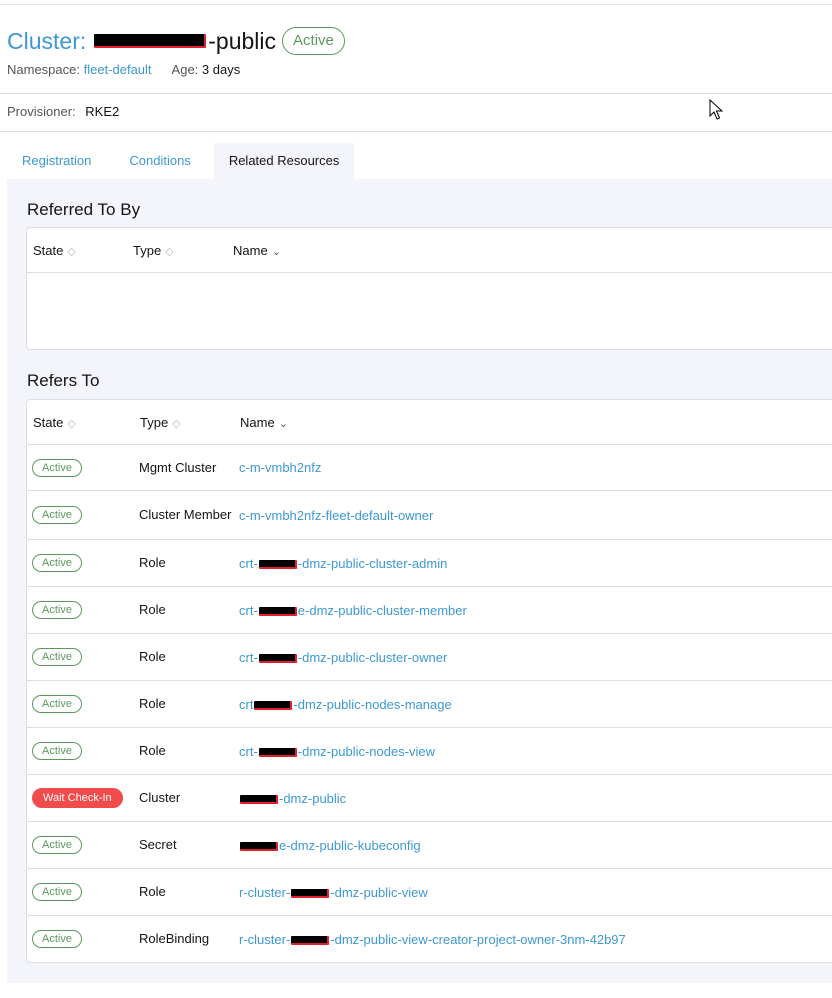 Image resolution: width=832 pixels, height=998 pixels. I want to click on row-name-suffix: e-dmz-public-cluster-member, so click(382, 610).